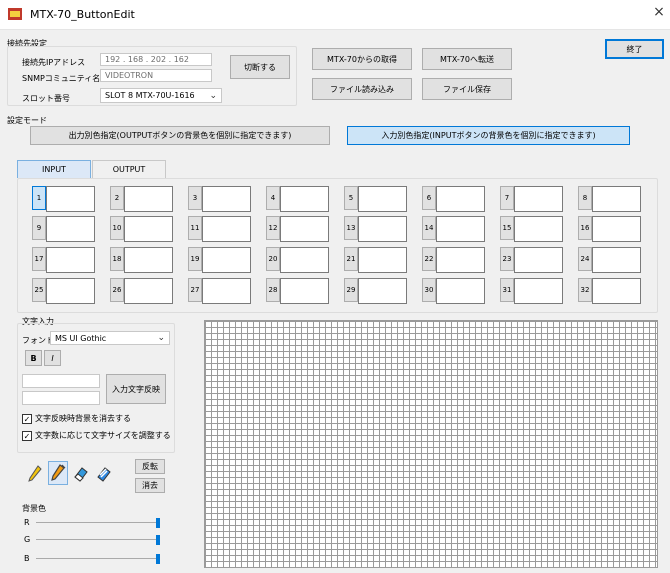 The height and width of the screenshot is (573, 670). I want to click on button-cell-18: 18, so click(141, 260).